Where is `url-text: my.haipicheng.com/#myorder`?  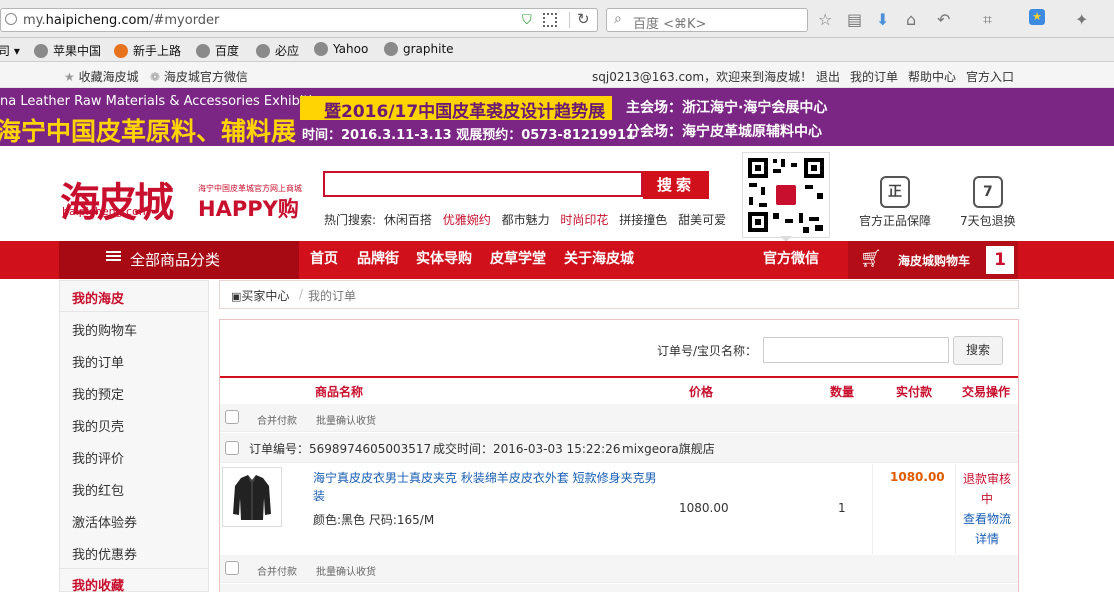 url-text: my.haipicheng.com/#myorder is located at coordinates (121, 20).